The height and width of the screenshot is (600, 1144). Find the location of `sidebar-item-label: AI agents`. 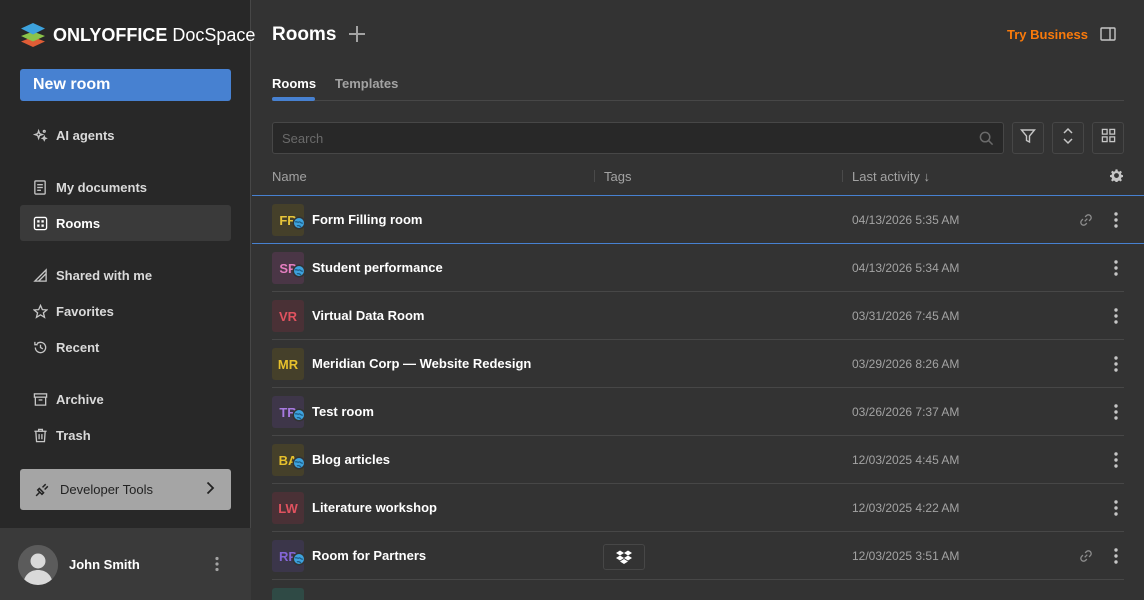

sidebar-item-label: AI agents is located at coordinates (85, 135).